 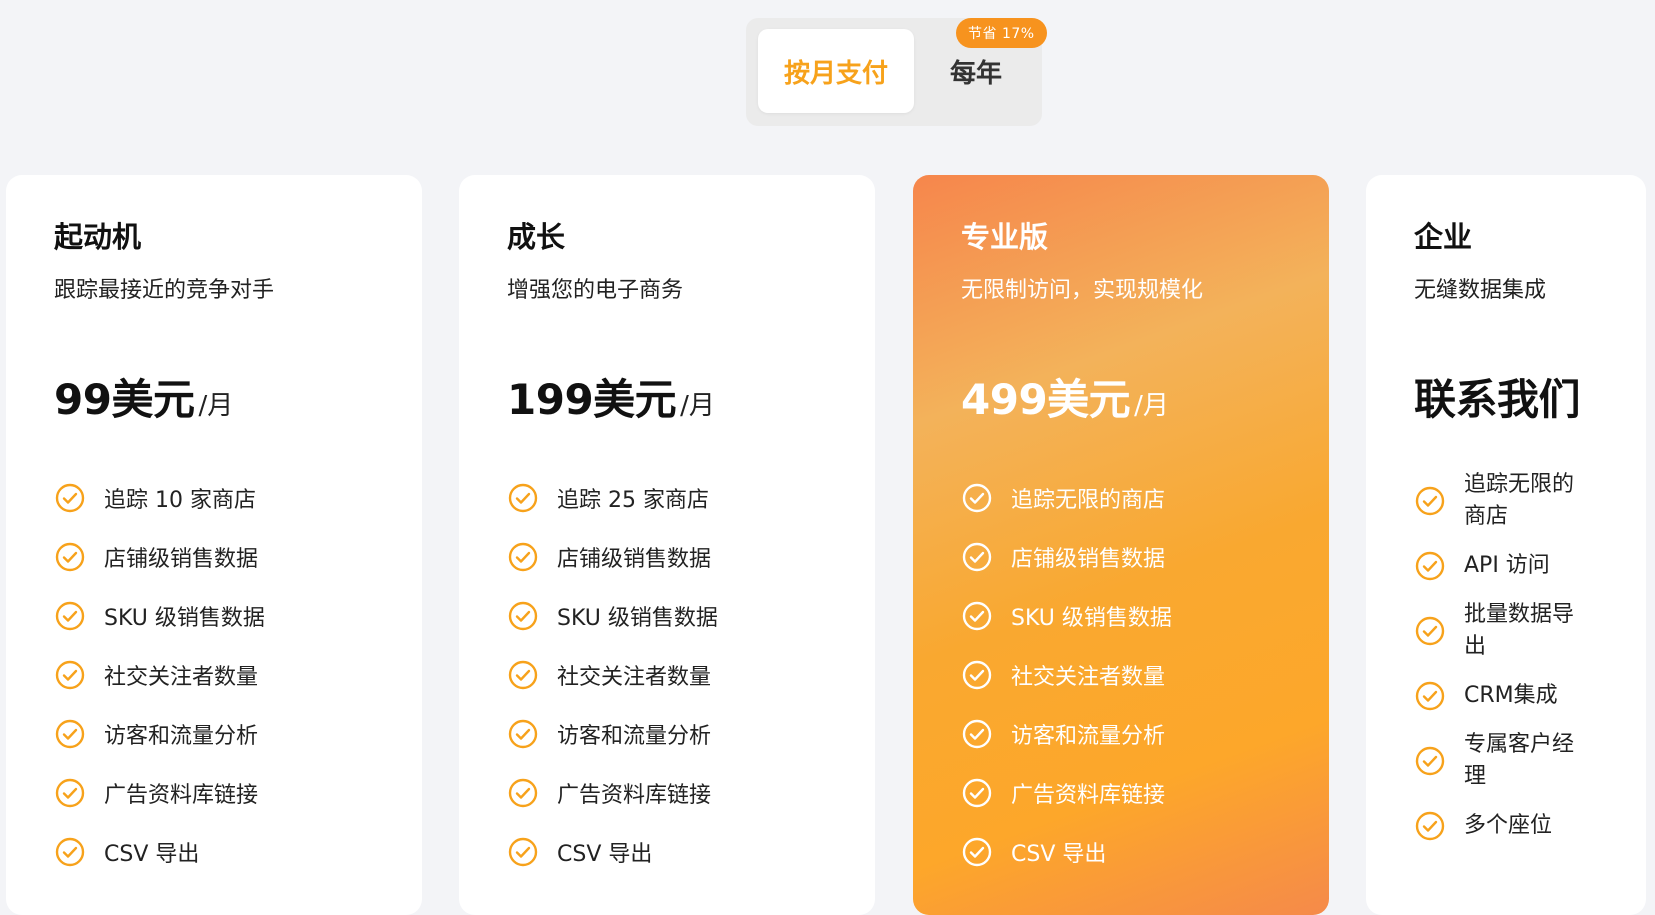 I want to click on plan-title: 专业版, so click(x=1005, y=237).